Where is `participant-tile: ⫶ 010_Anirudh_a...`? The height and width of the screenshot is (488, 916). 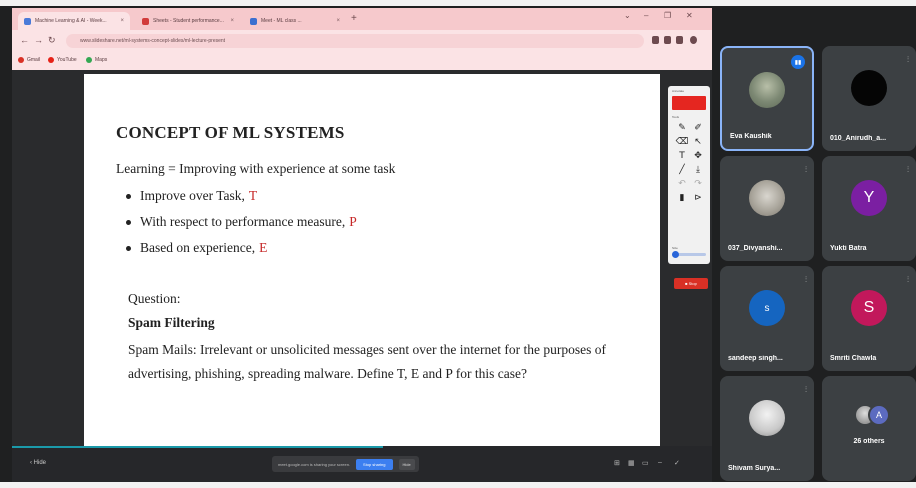 participant-tile: ⫶ 010_Anirudh_a... is located at coordinates (869, 98).